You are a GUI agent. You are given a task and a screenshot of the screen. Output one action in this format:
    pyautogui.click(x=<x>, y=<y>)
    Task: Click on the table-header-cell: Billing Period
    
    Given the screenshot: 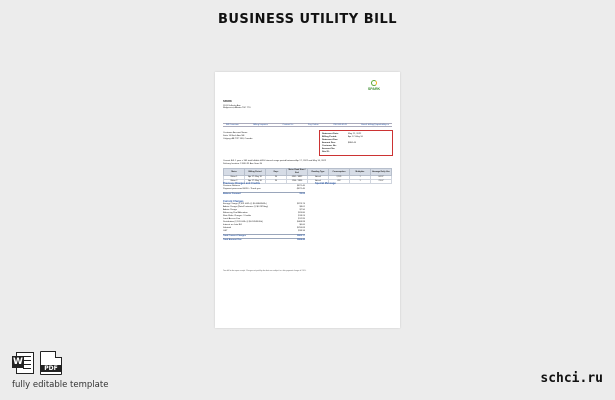 What is the action you would take?
    pyautogui.click(x=255, y=172)
    